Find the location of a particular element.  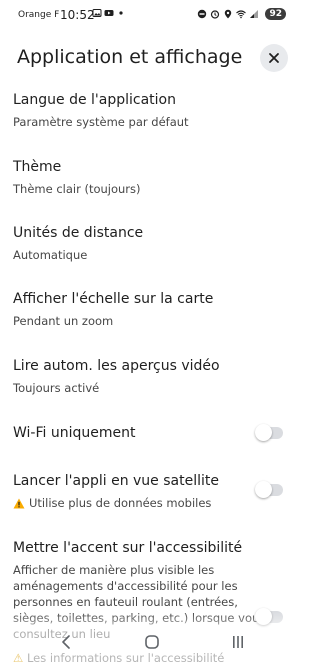

location-icon is located at coordinates (228, 14).